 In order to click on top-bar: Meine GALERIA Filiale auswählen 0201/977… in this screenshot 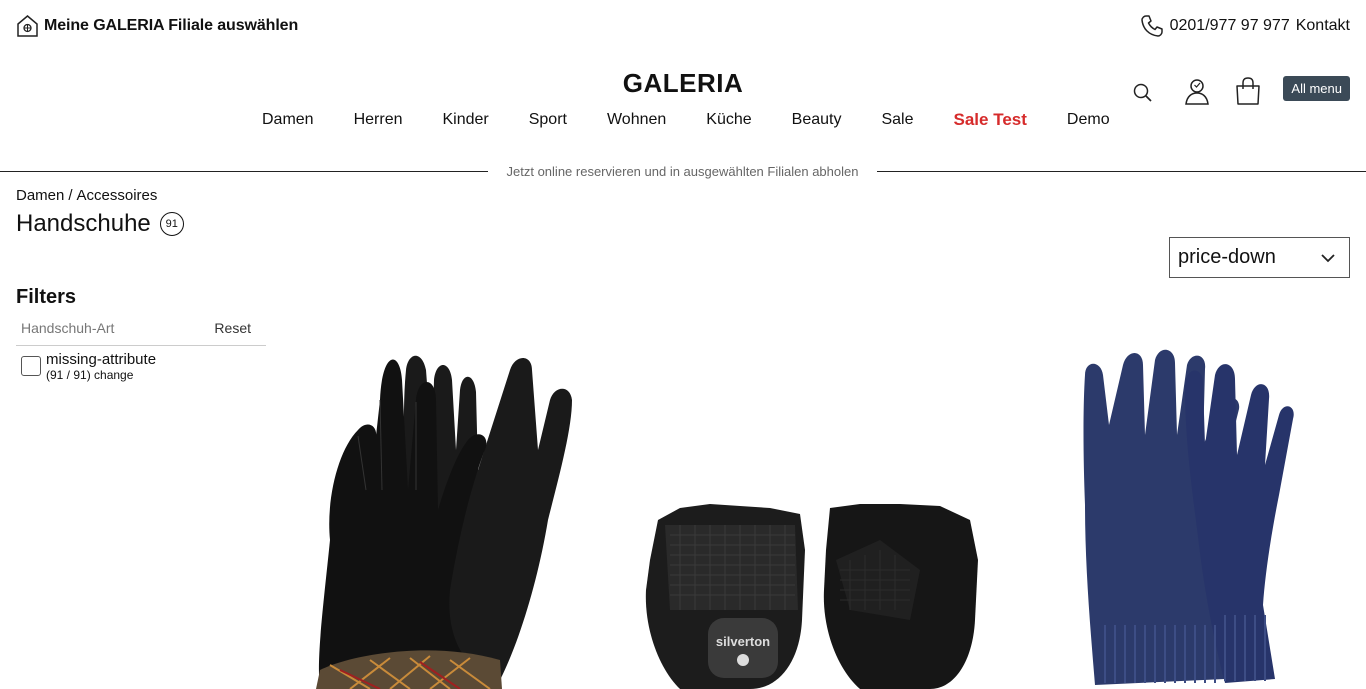, I will do `click(683, 28)`.